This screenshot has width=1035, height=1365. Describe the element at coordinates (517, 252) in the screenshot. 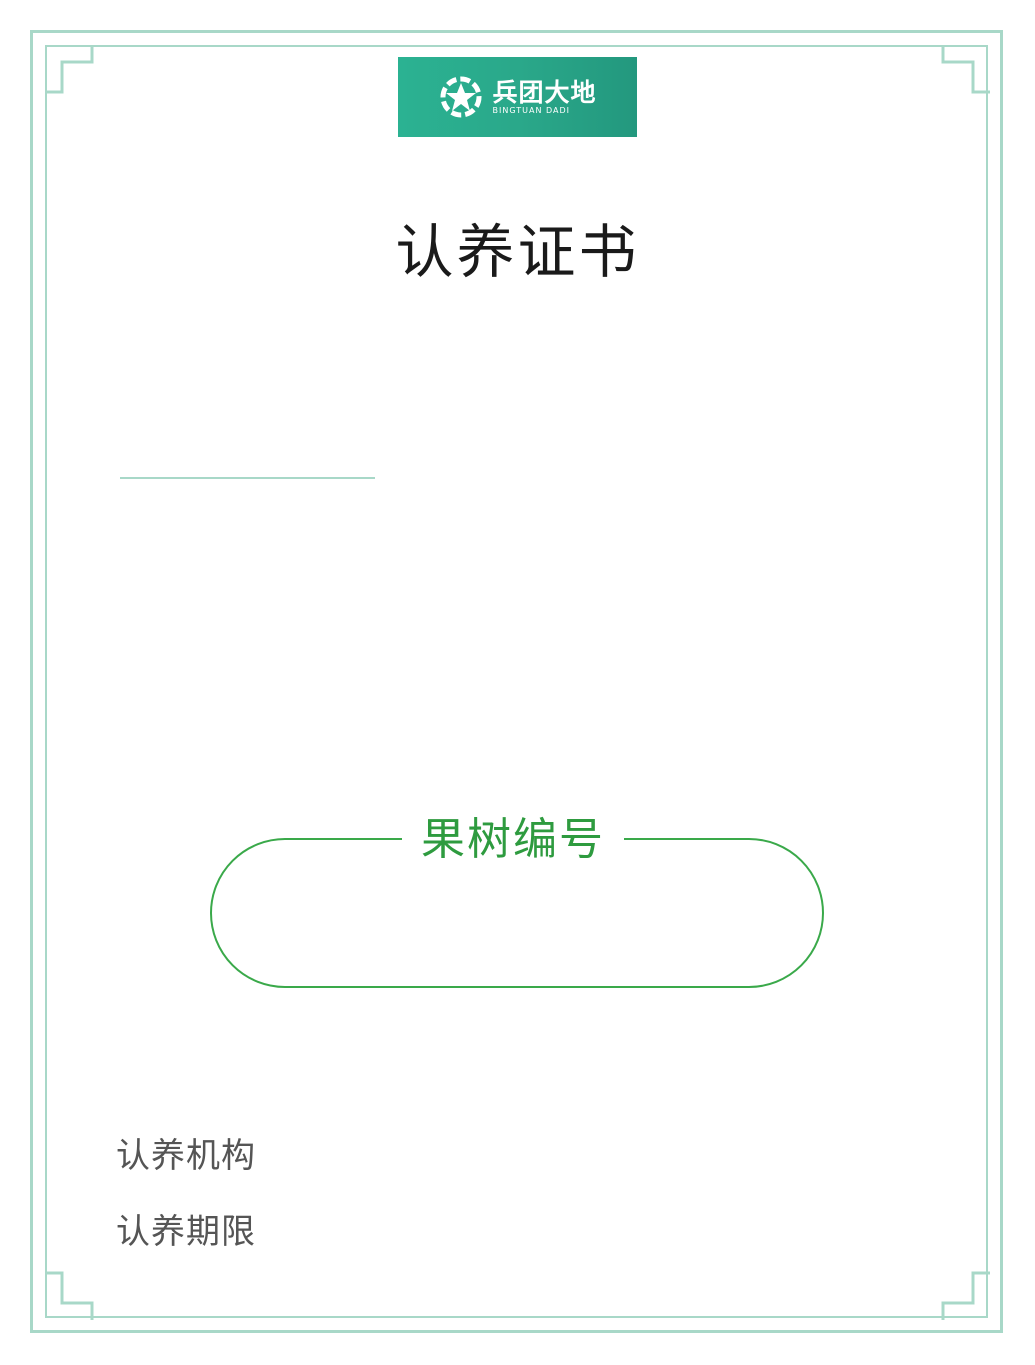

I see `certificate-title: 认养证书` at that location.